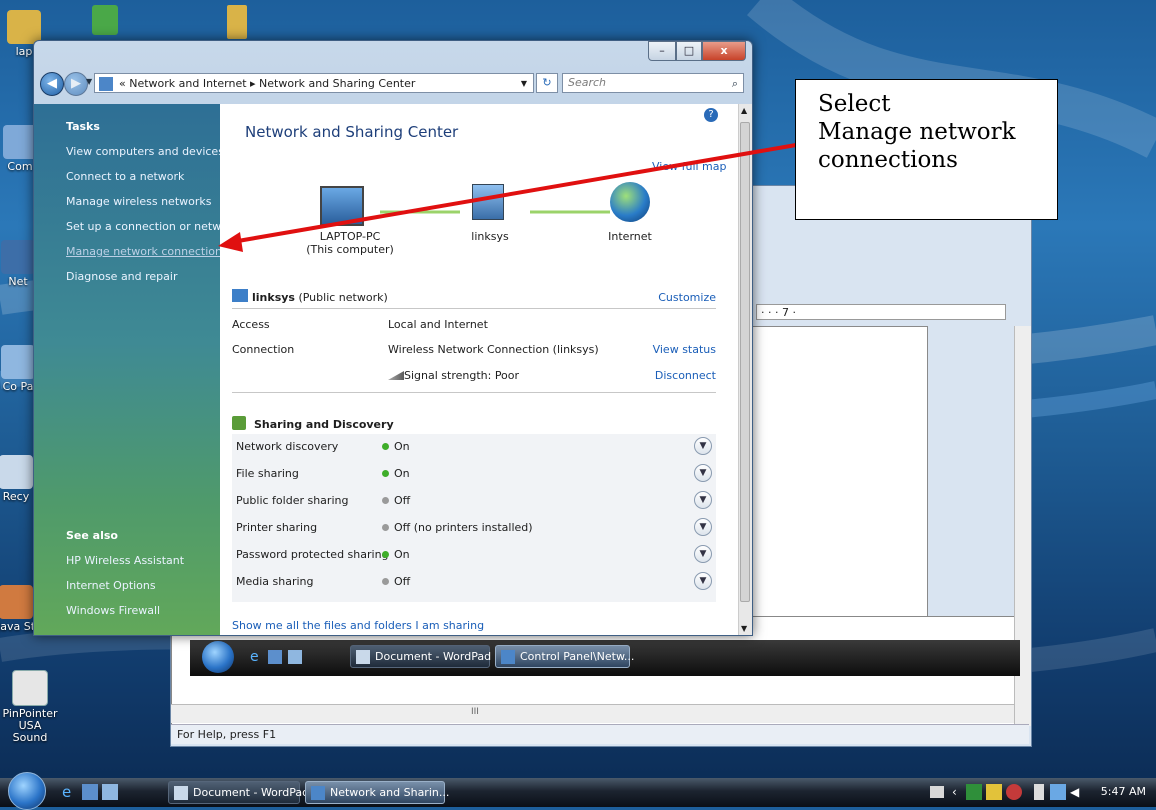 This screenshot has height=810, width=1156. Describe the element at coordinates (514, 193) in the screenshot. I see `arrow-line` at that location.